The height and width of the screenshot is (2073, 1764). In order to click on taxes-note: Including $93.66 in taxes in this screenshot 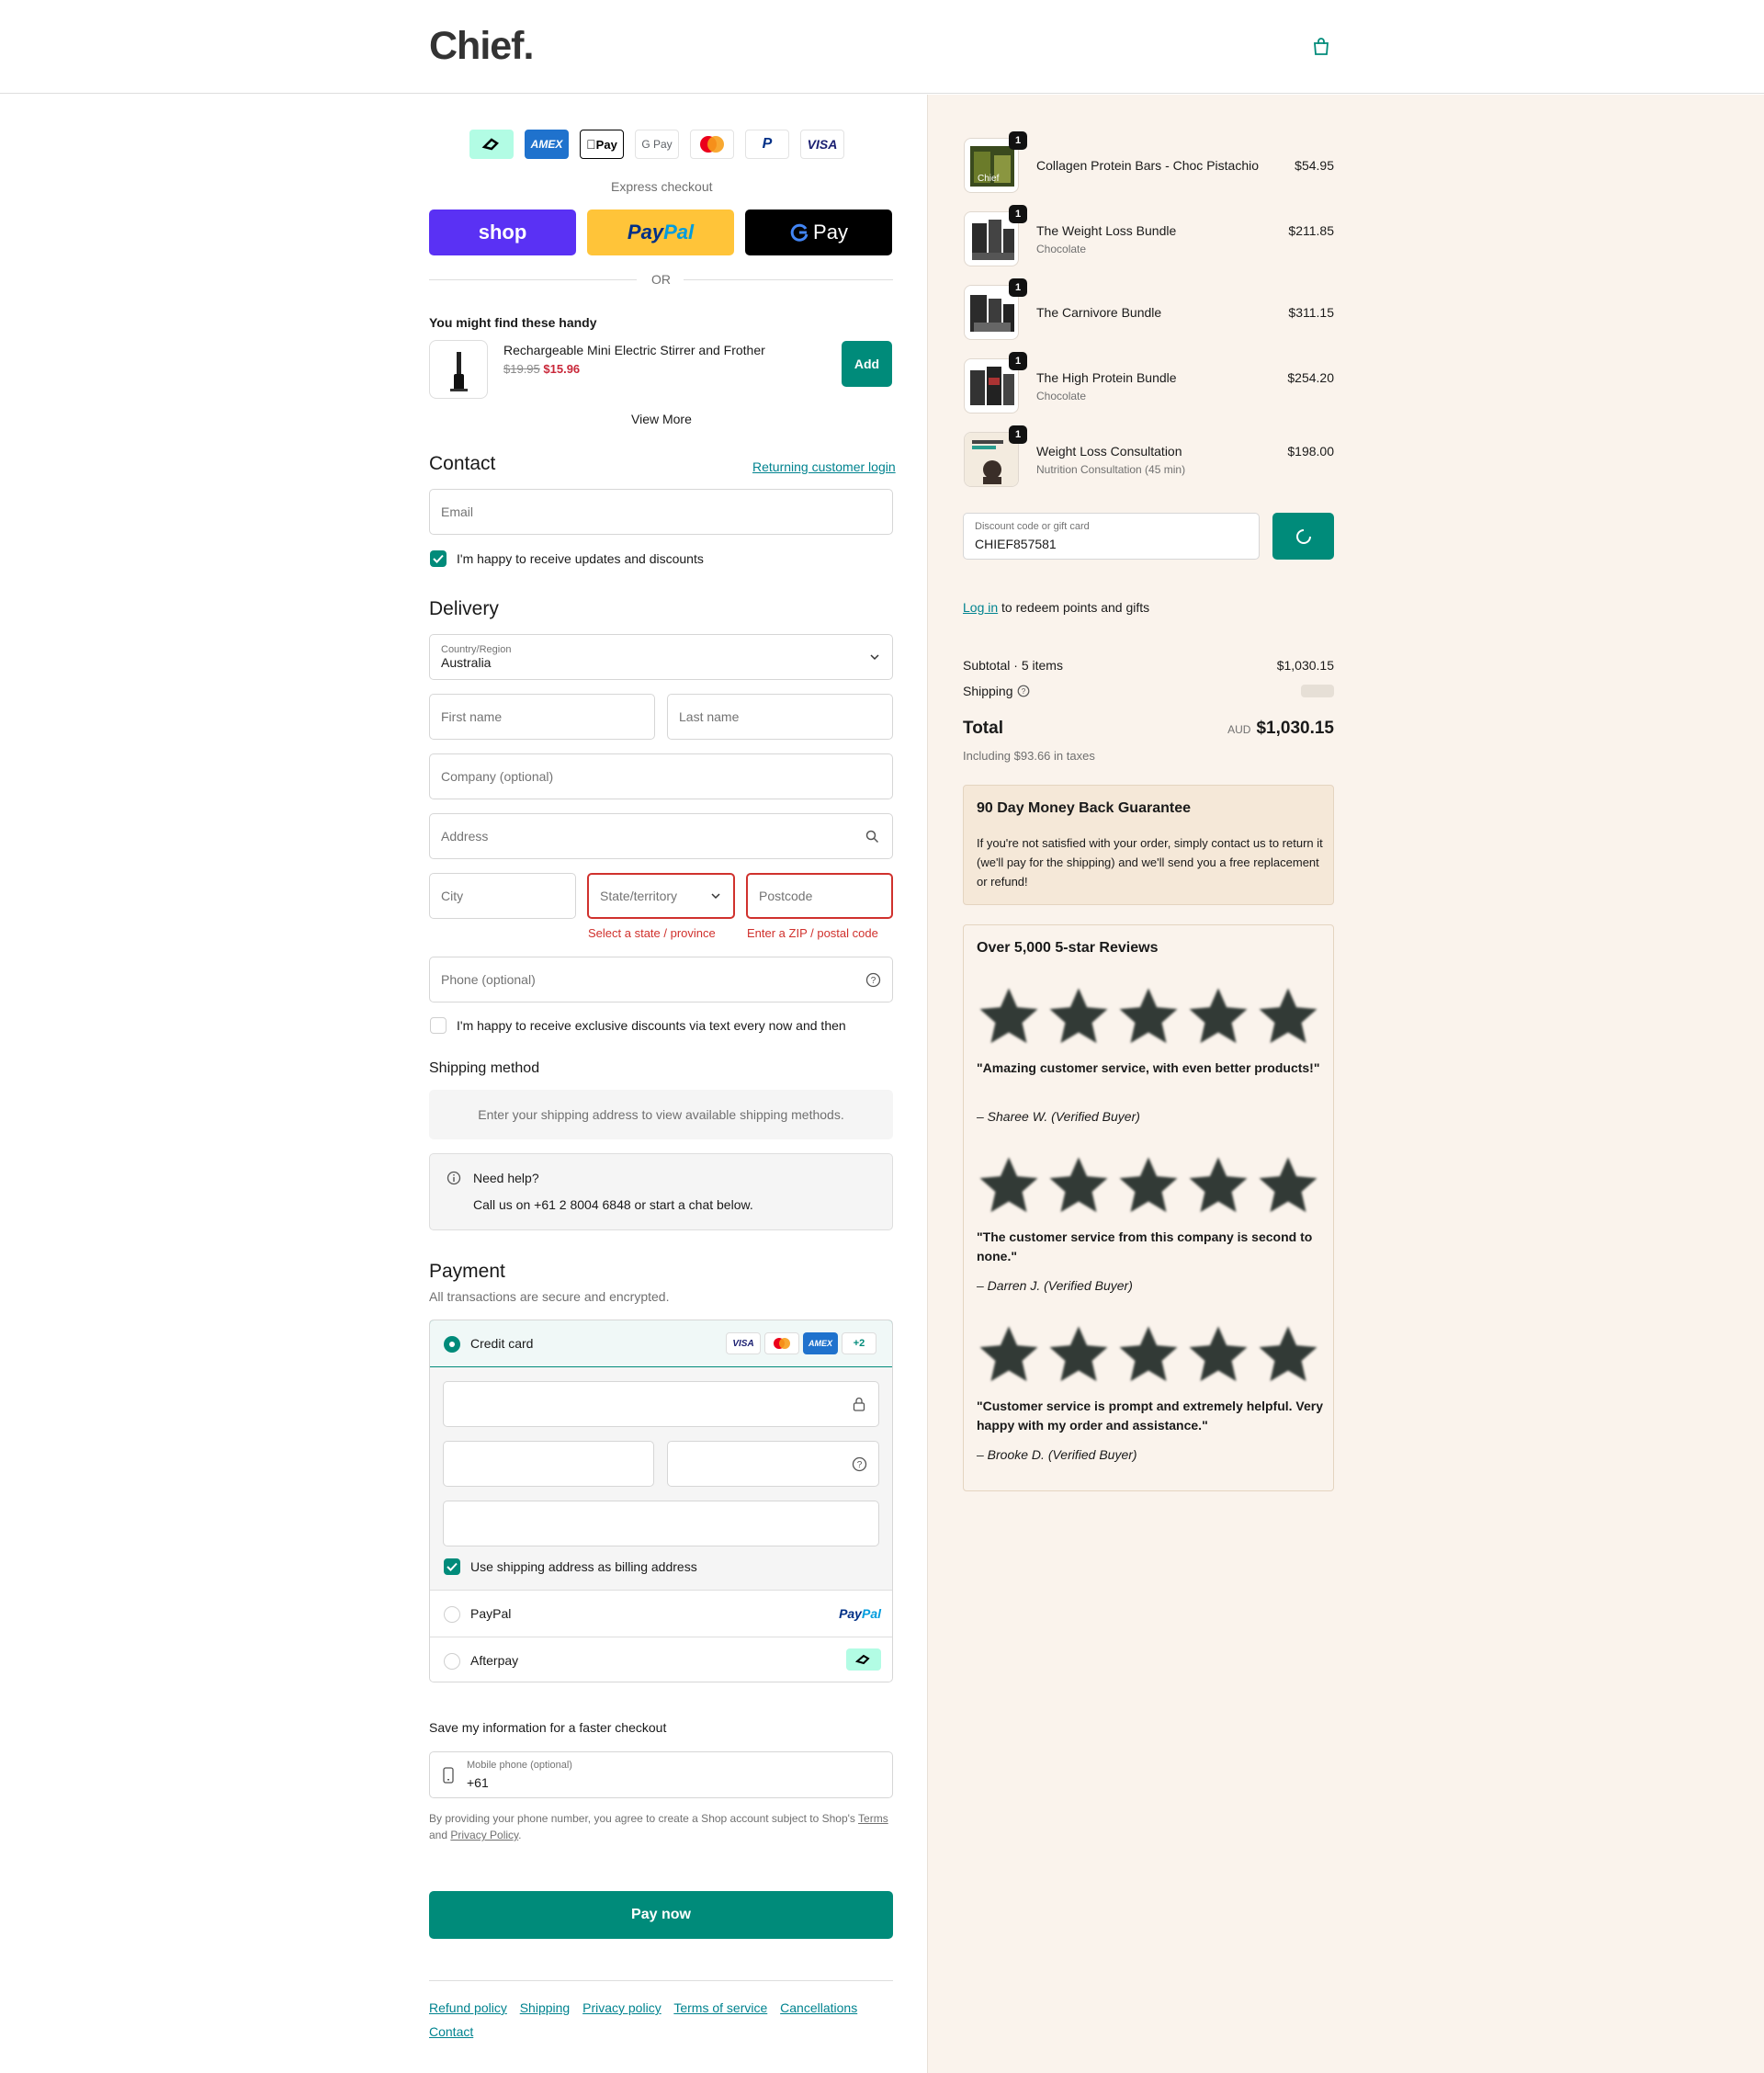, I will do `click(1029, 756)`.